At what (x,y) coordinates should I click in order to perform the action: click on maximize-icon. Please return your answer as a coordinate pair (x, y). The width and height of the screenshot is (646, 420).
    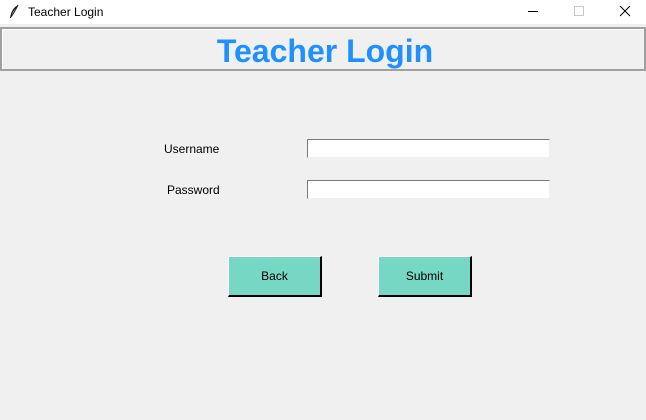
    Looking at the image, I should click on (579, 11).